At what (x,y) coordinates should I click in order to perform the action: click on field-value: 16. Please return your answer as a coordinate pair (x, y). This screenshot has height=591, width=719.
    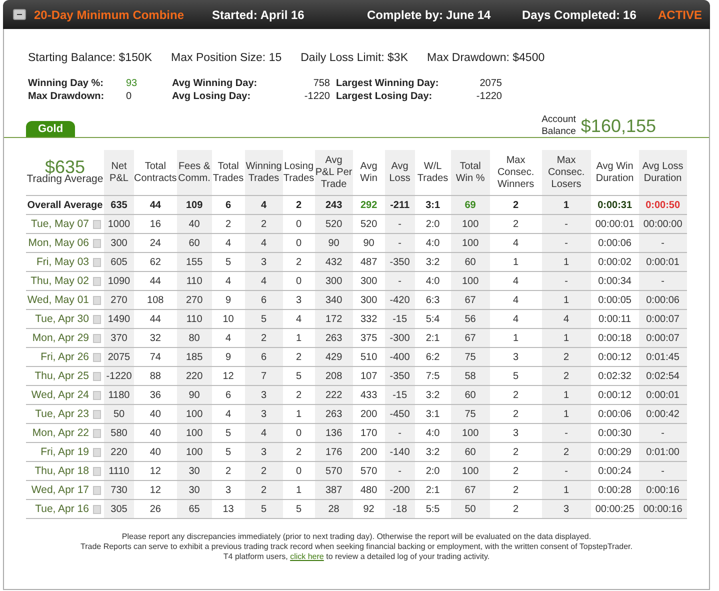
    Looking at the image, I should click on (629, 15).